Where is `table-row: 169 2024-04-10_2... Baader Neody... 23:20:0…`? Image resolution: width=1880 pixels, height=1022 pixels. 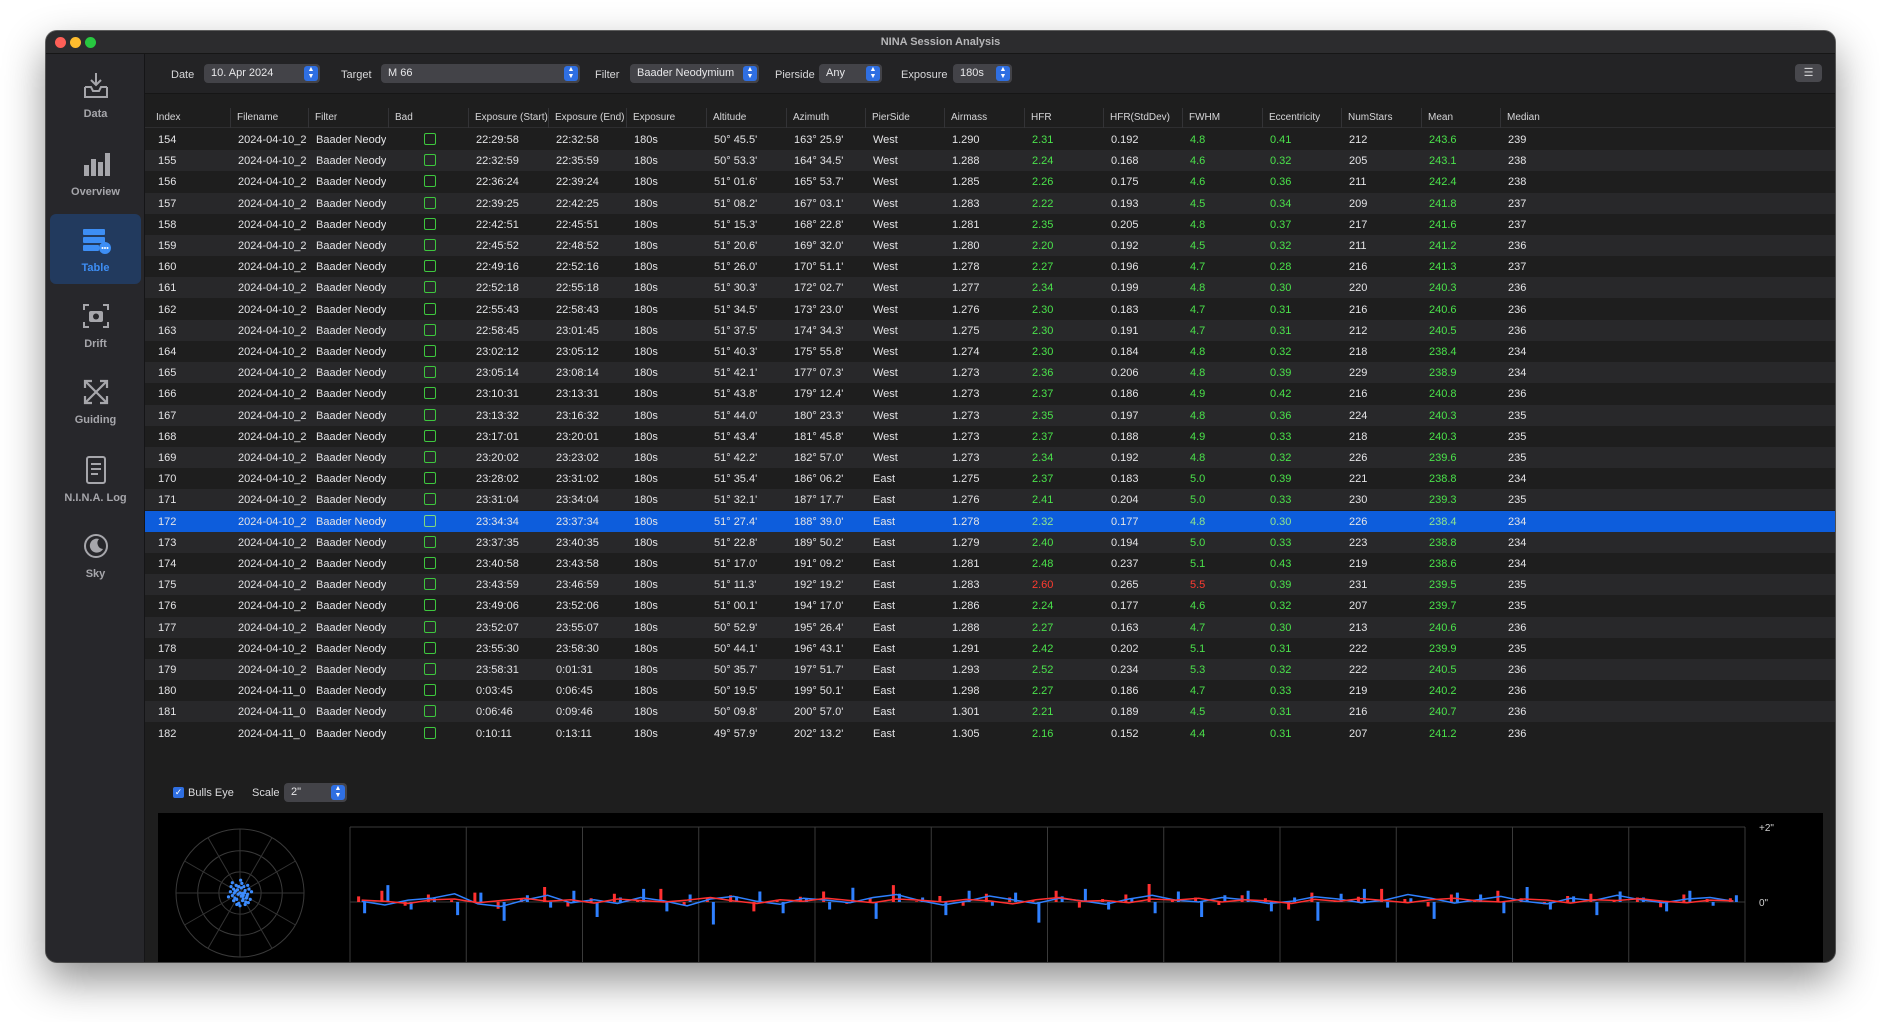 table-row: 169 2024-04-10_2... Baader Neody... 23:20:0… is located at coordinates (990, 457).